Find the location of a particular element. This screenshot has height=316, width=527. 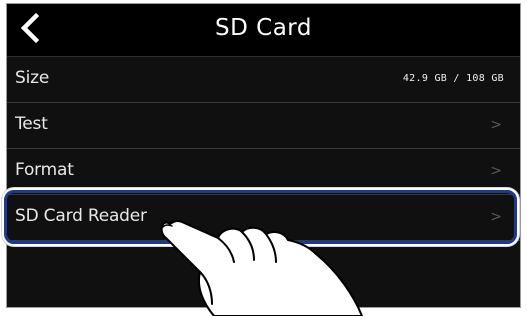

menu-item-test: Test > is located at coordinates (263, 126).